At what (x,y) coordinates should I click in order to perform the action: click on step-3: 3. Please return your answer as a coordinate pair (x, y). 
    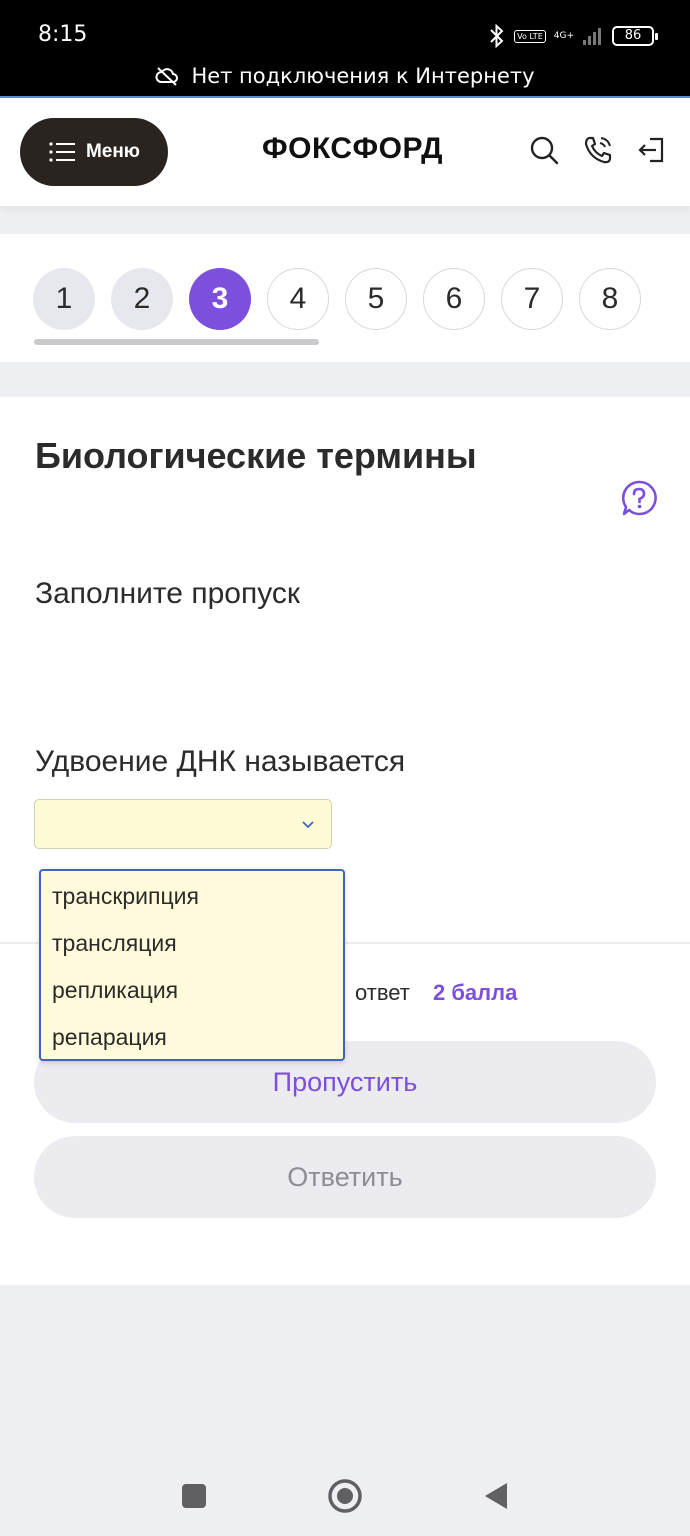
    Looking at the image, I should click on (220, 299).